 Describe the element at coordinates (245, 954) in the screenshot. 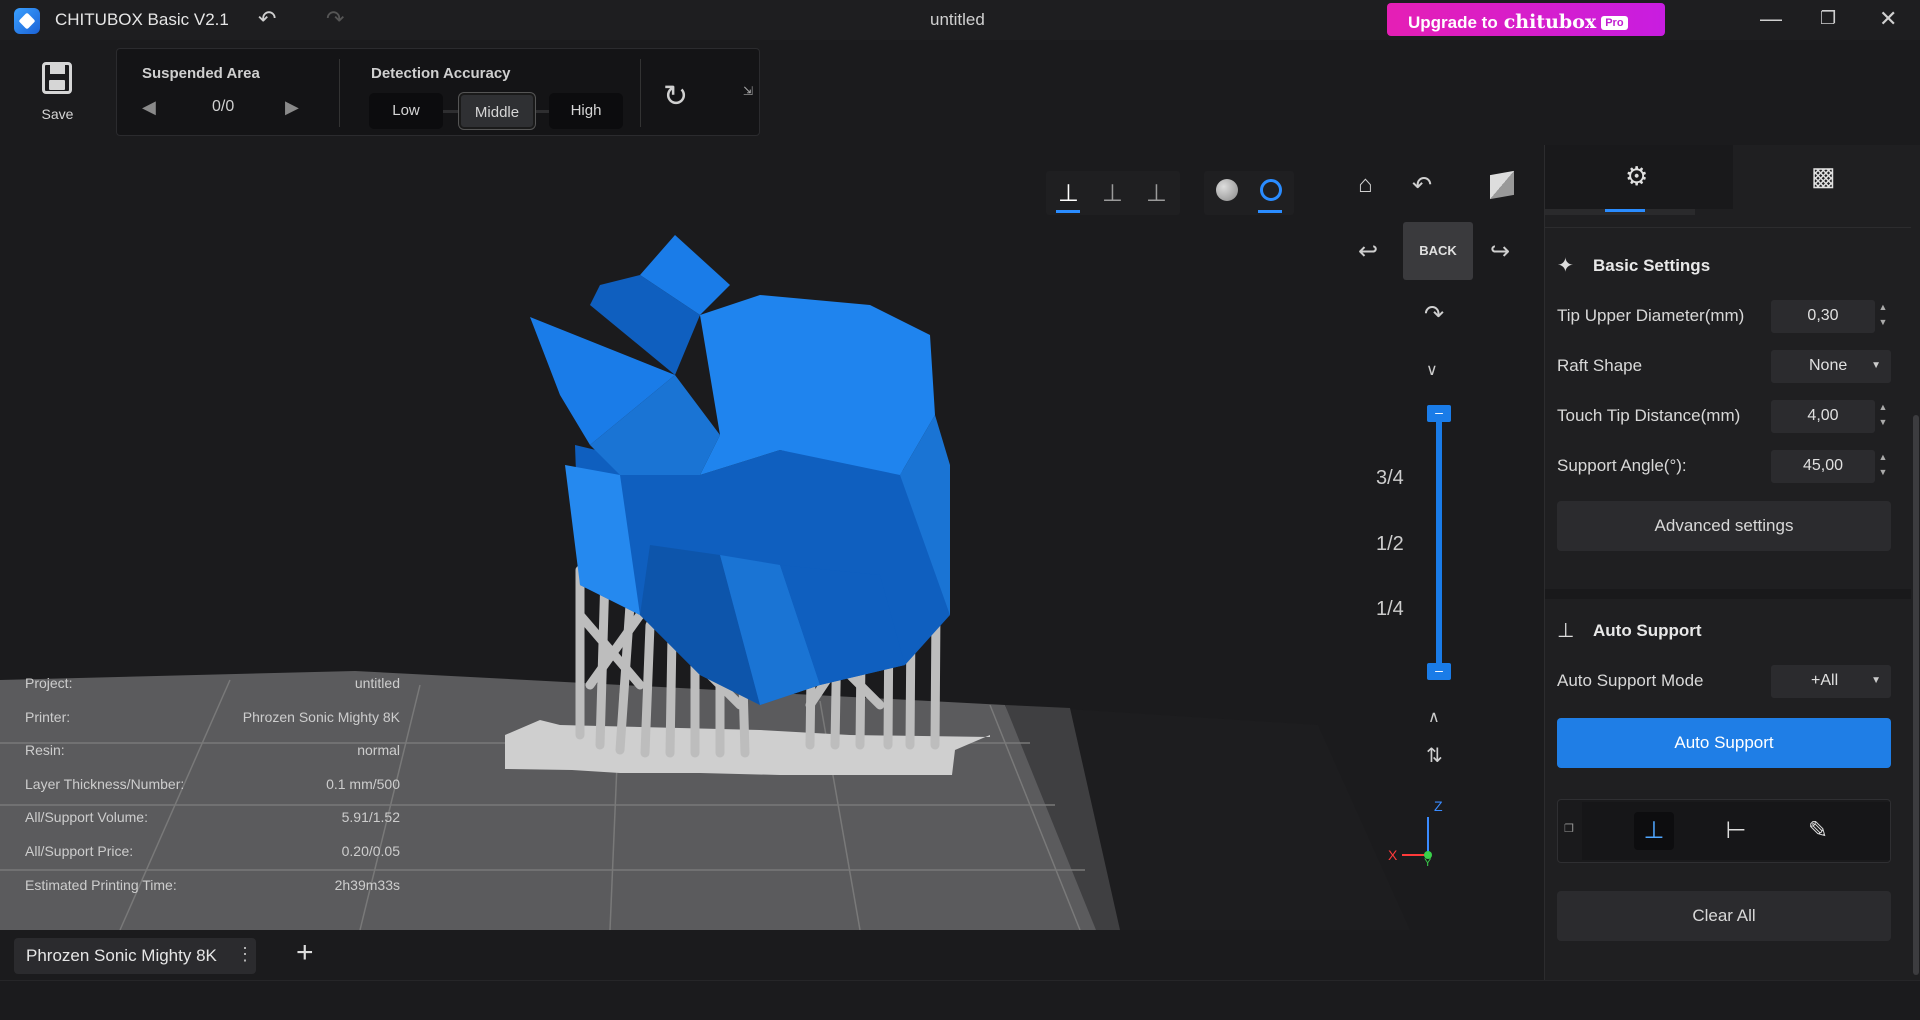

I see `kebab-menu-icon: ⋮` at that location.